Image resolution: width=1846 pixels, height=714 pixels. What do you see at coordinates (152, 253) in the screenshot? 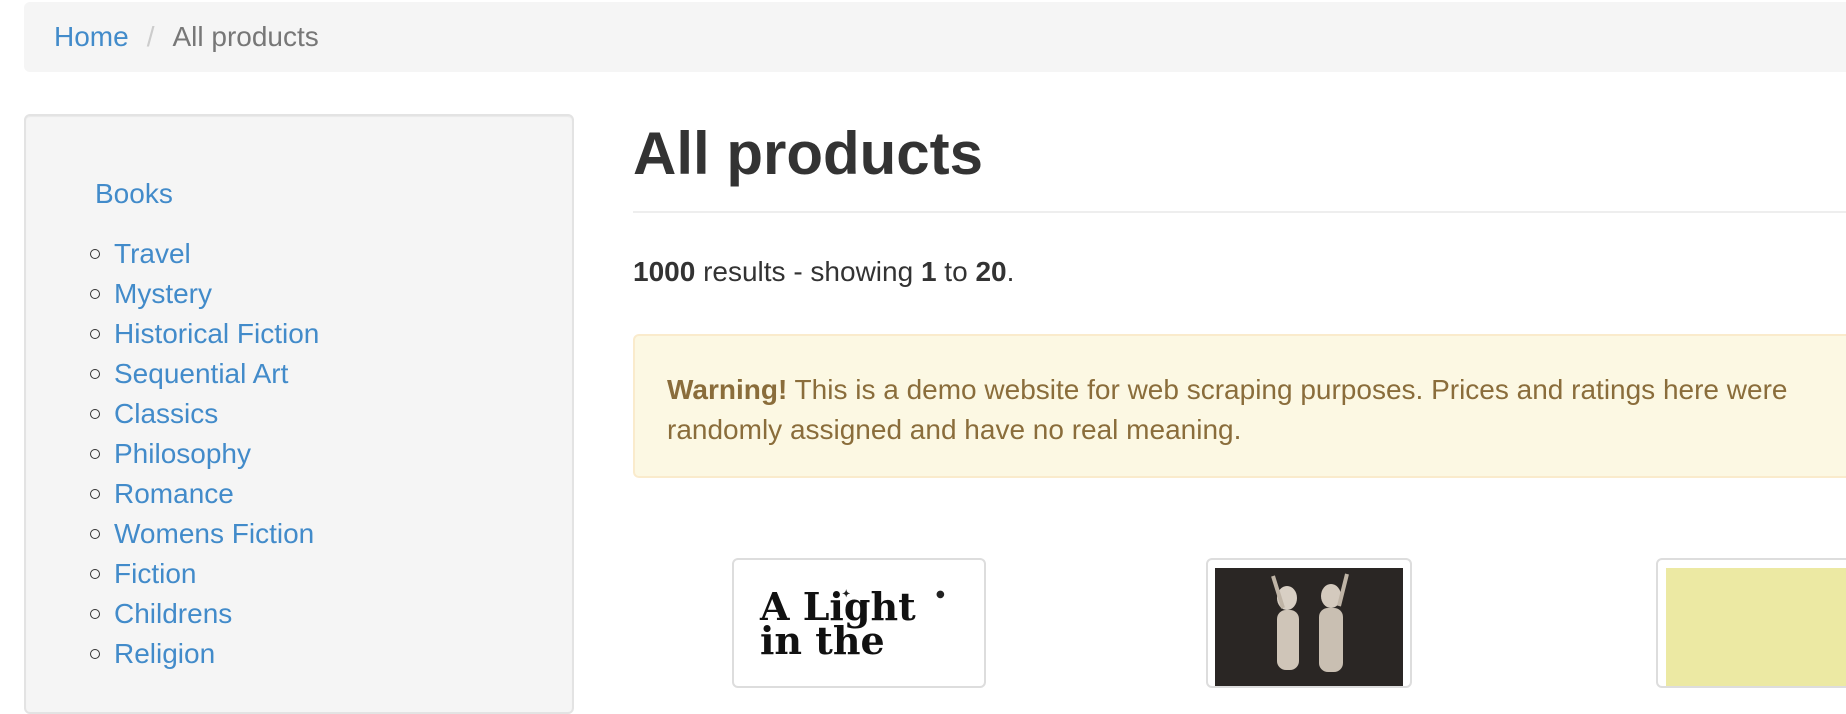
I see `category-link-travel: Travel` at bounding box center [152, 253].